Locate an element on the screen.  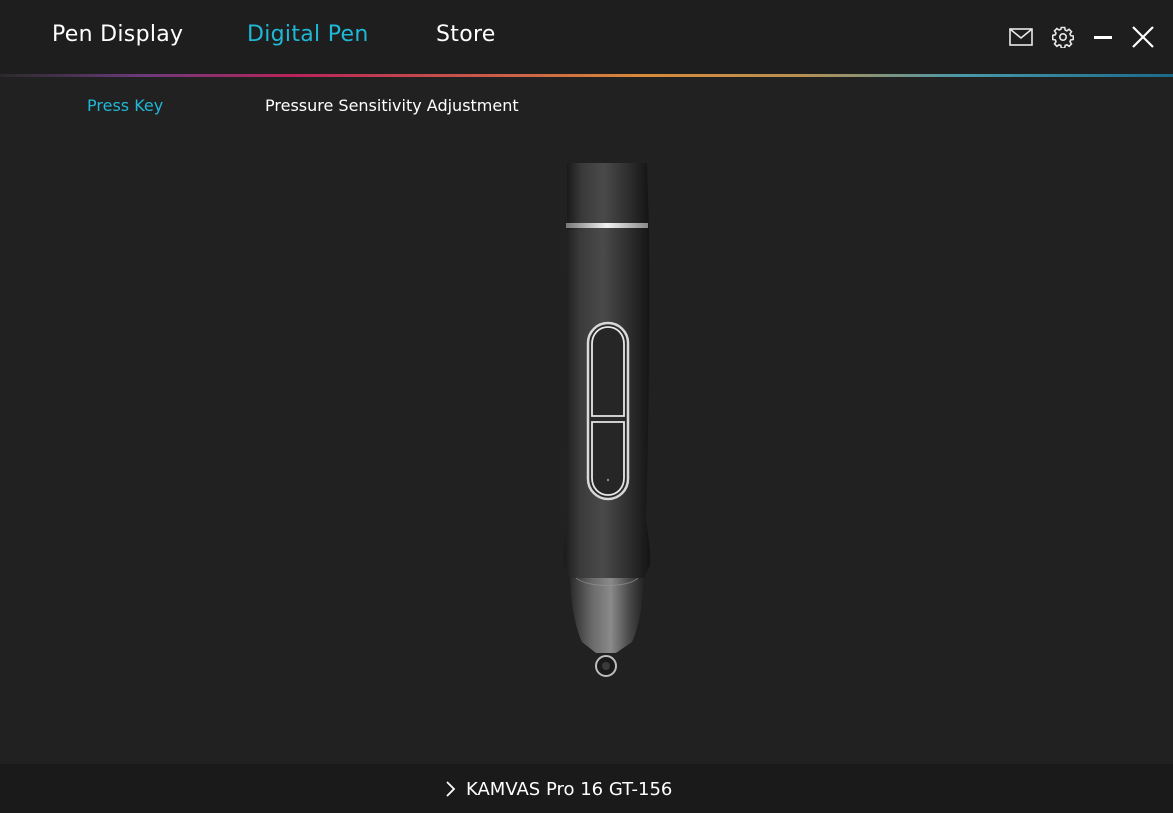
close-button is located at coordinates (1143, 37).